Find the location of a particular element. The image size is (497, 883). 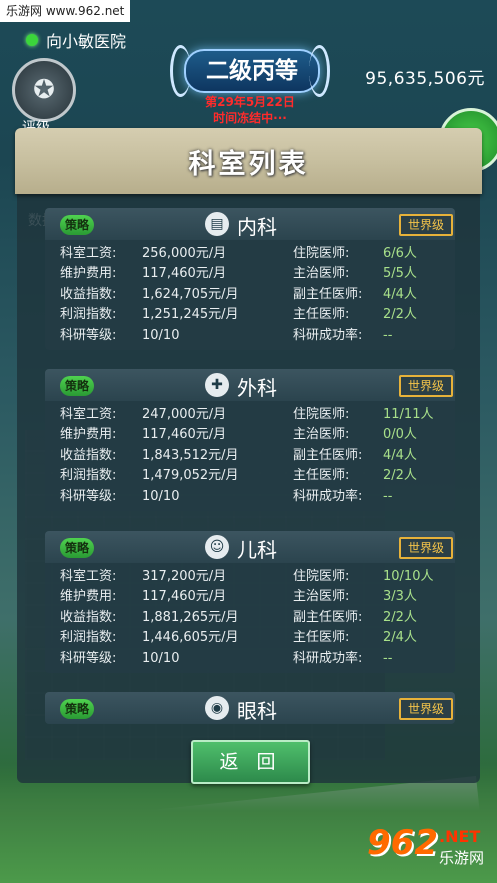

staff-value: 10/10人 is located at coordinates (408, 576).